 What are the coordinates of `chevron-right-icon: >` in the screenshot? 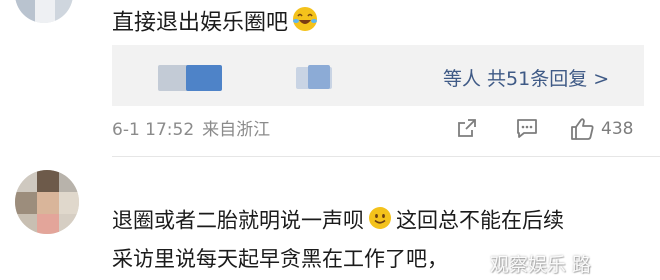 It's located at (601, 79).